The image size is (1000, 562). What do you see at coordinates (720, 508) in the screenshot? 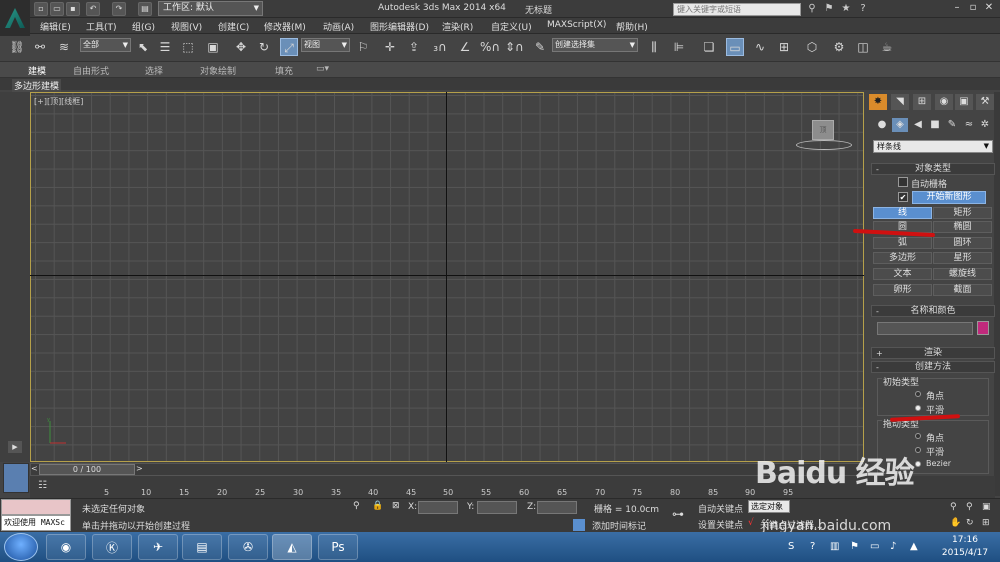
I see `auto-key-button: 自动关键点` at bounding box center [720, 508].